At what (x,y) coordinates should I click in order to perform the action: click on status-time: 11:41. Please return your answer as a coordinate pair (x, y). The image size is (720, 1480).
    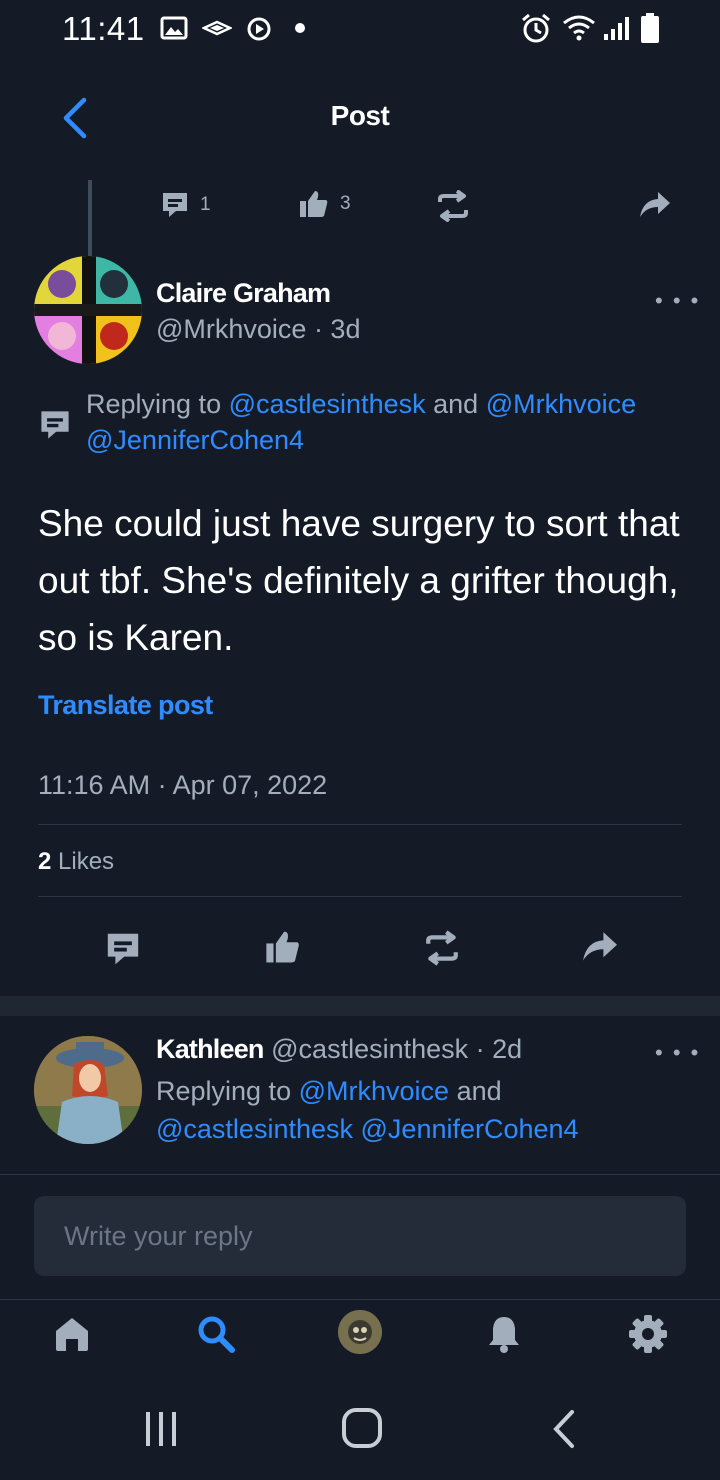
    Looking at the image, I should click on (103, 28).